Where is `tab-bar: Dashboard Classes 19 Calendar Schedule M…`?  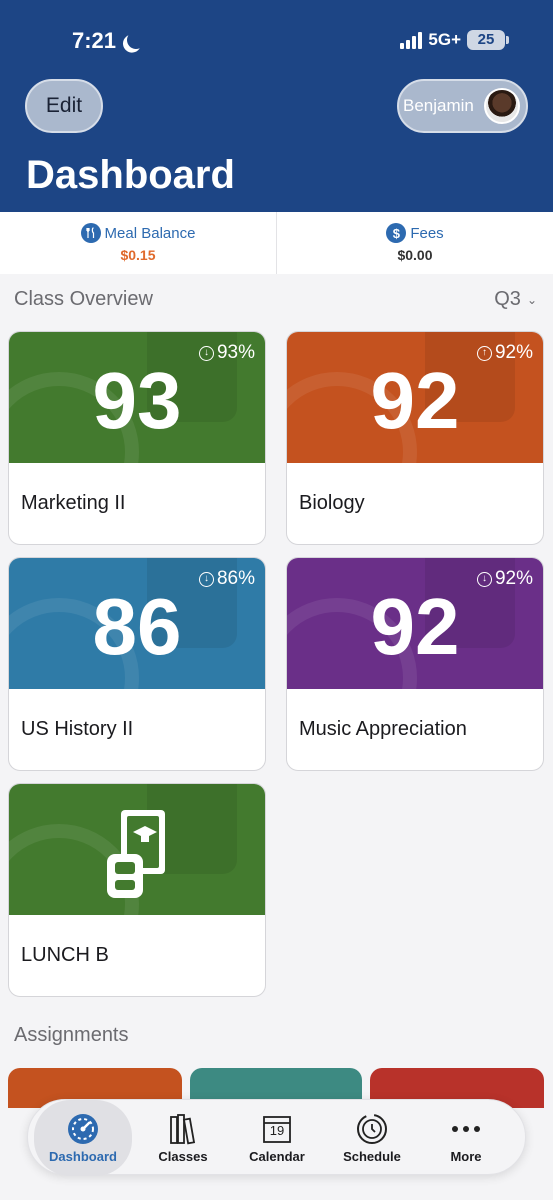 tab-bar: Dashboard Classes 19 Calendar Schedule M… is located at coordinates (276, 1137).